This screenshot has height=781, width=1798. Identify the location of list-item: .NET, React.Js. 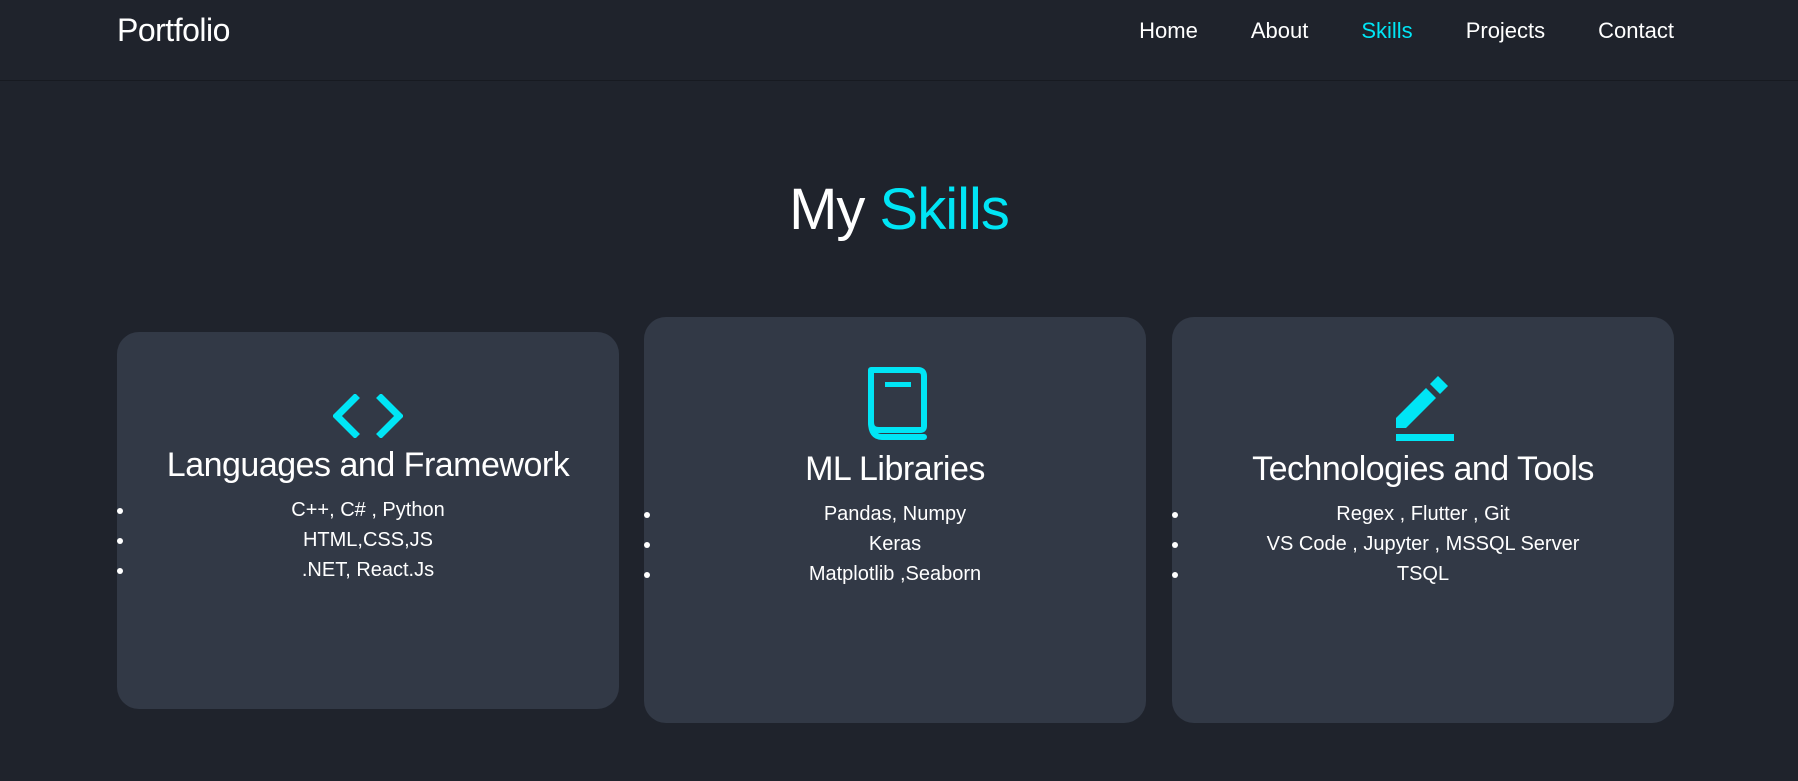
(368, 570).